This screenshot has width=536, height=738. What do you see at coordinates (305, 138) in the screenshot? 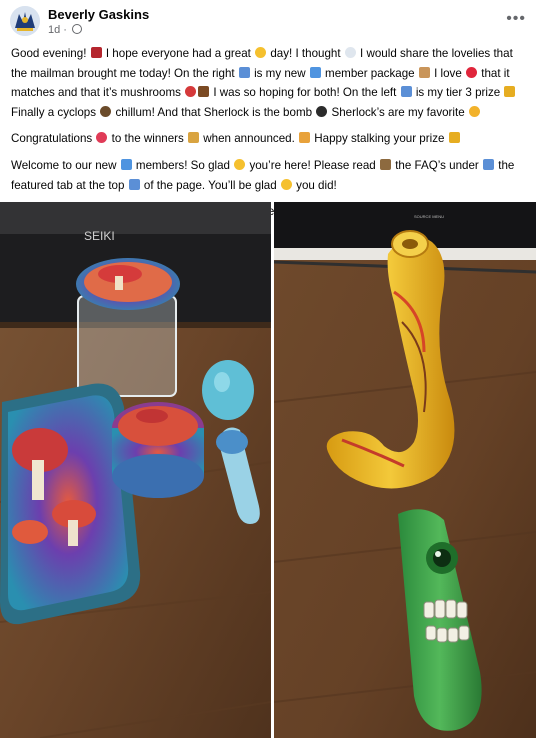
I see `party-popper-icon` at bounding box center [305, 138].